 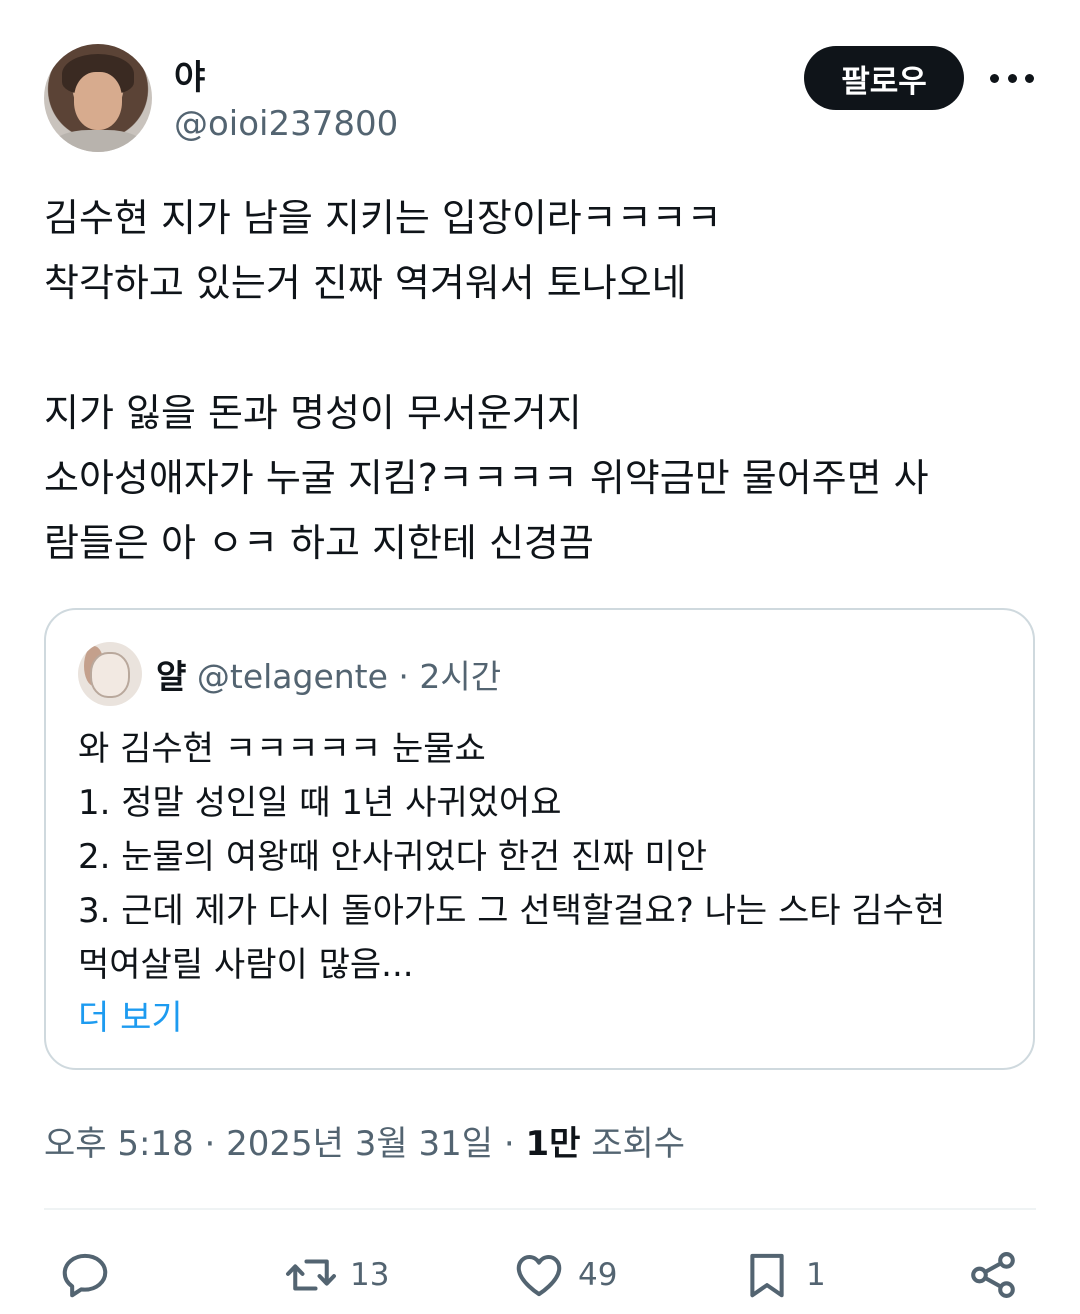 I want to click on author-avatar, so click(x=98, y=98).